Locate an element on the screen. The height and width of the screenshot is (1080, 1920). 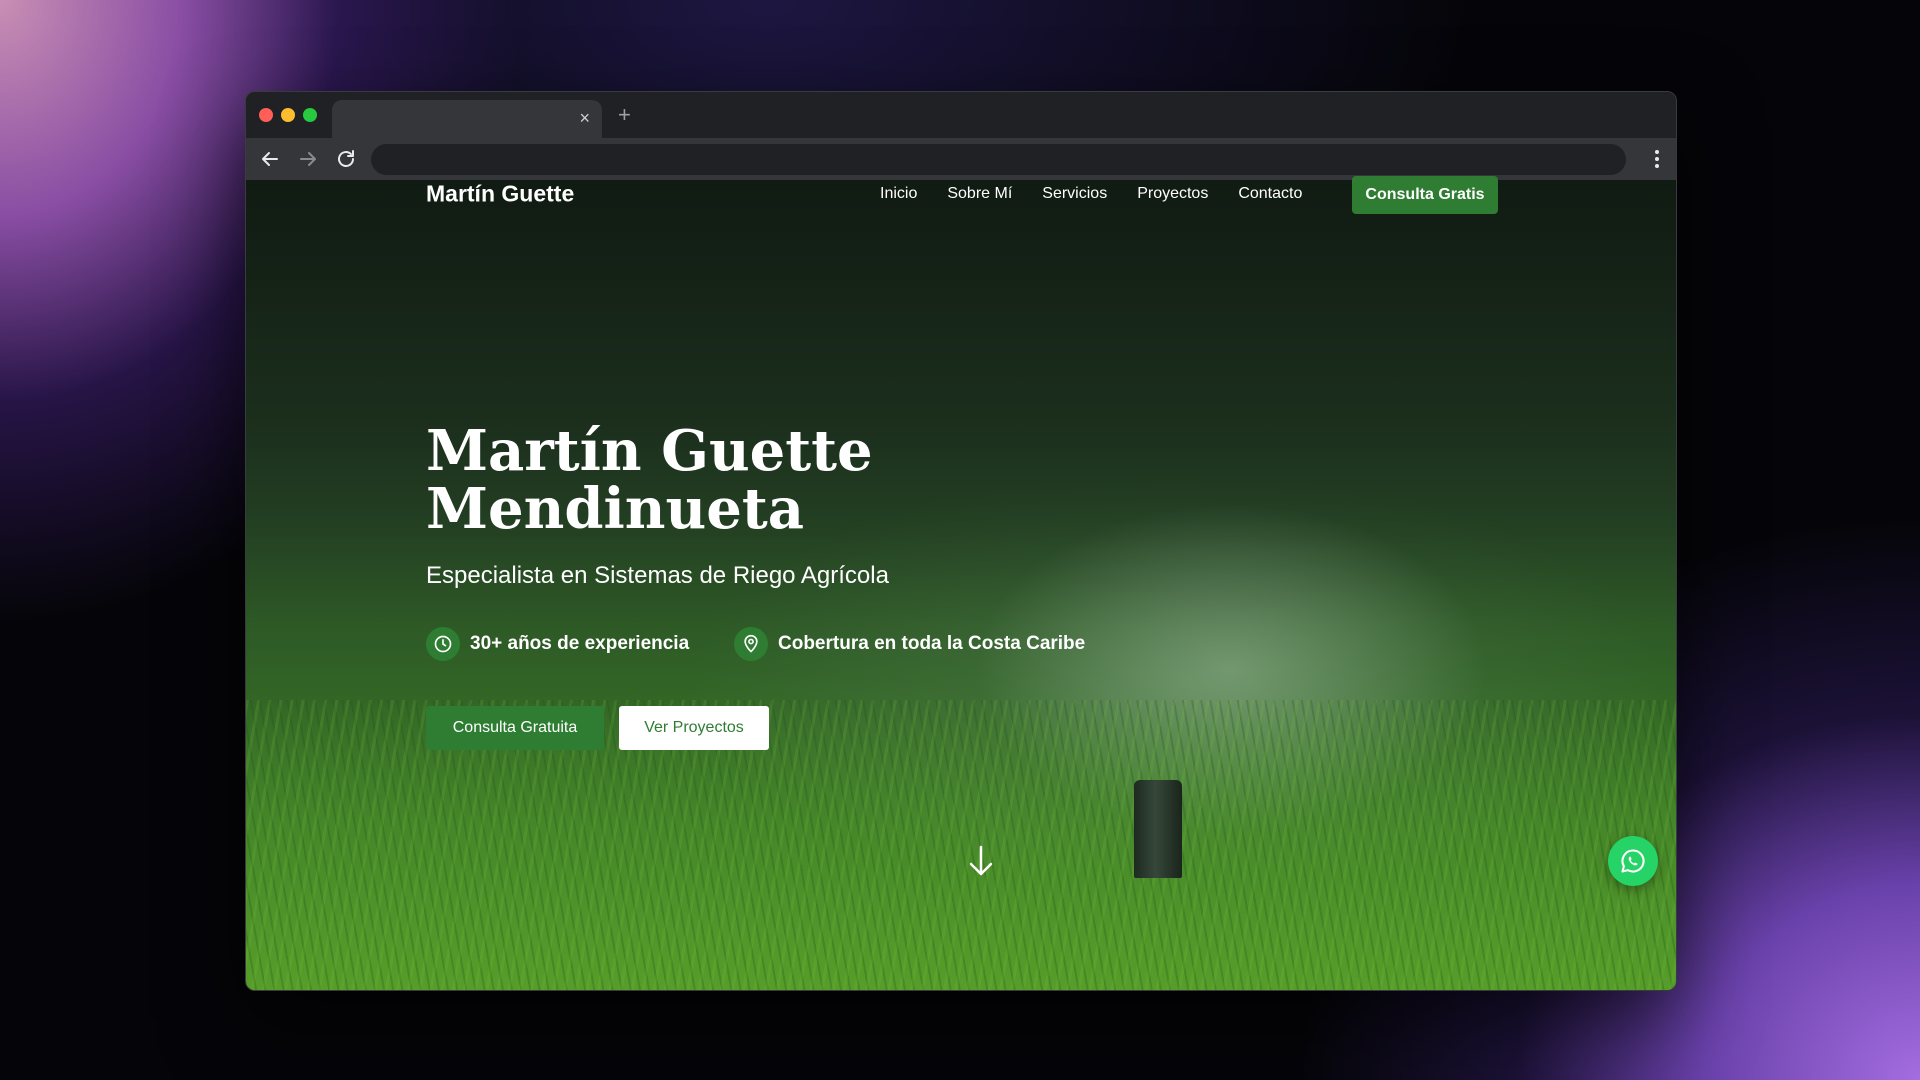
consulta-gratis-button: Consulta Gratis is located at coordinates (1425, 195).